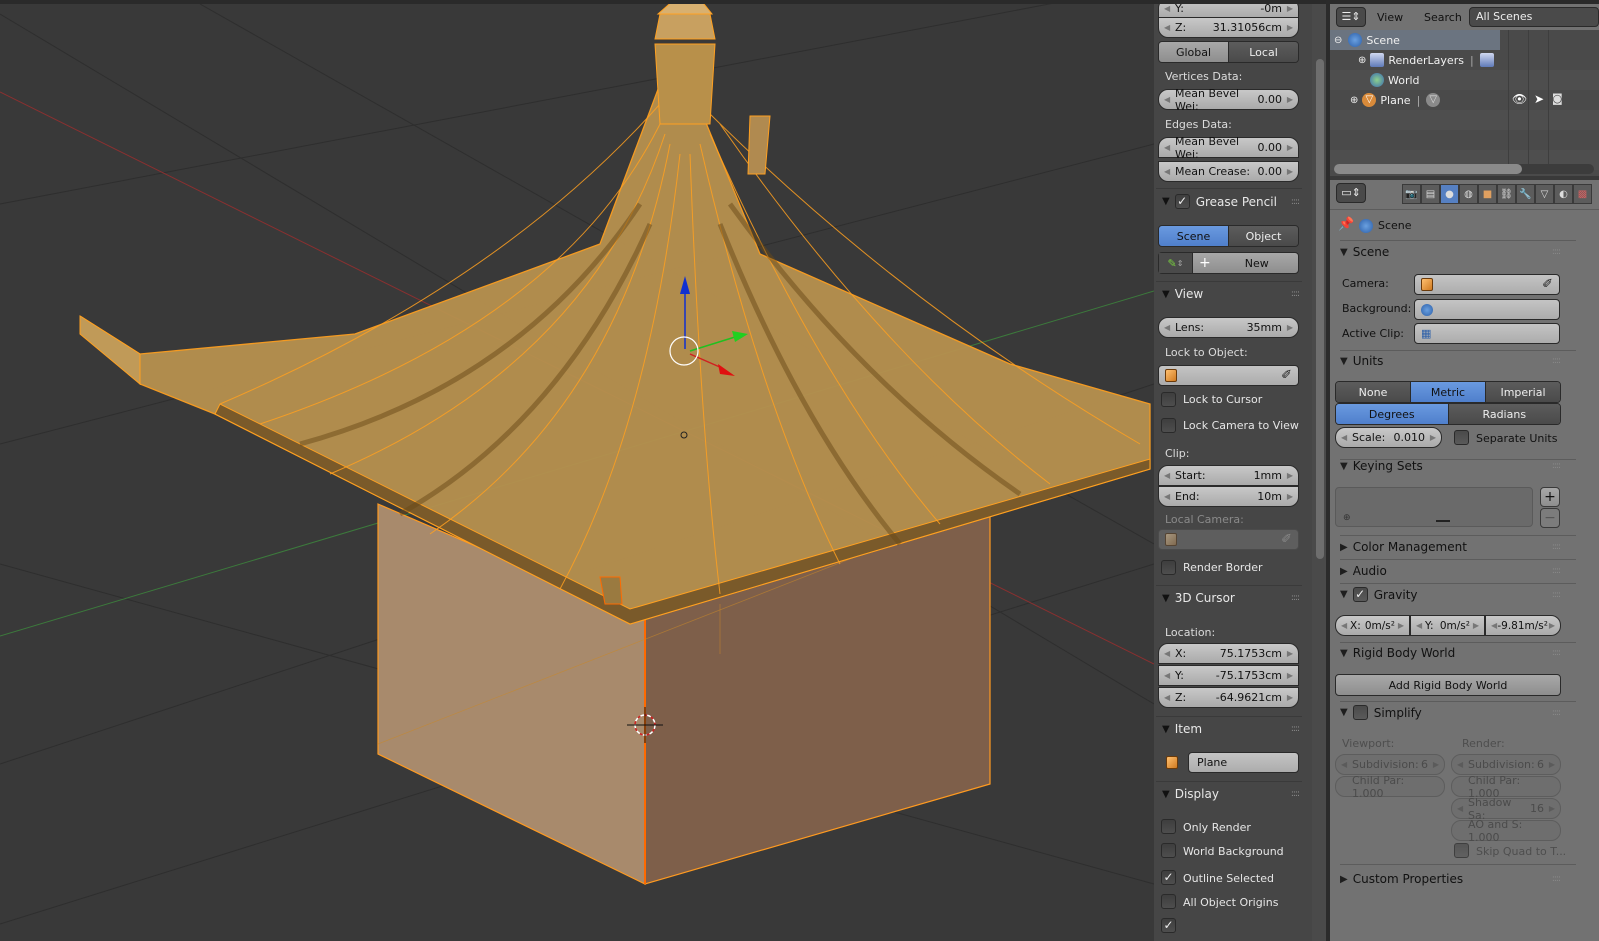 The image size is (1599, 941). Describe the element at coordinates (1228, 263) in the screenshot. I see `grease-pencil-new-button: ✎ ⇕ + New` at that location.